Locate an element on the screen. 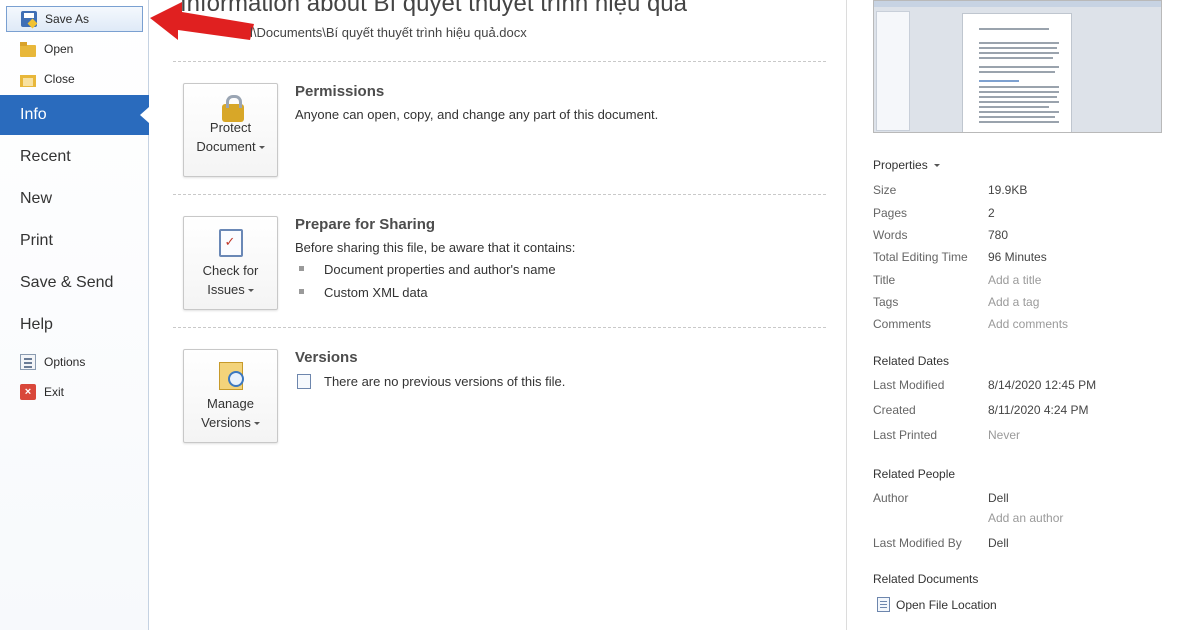  versions-label-1: Manage is located at coordinates (230, 403).